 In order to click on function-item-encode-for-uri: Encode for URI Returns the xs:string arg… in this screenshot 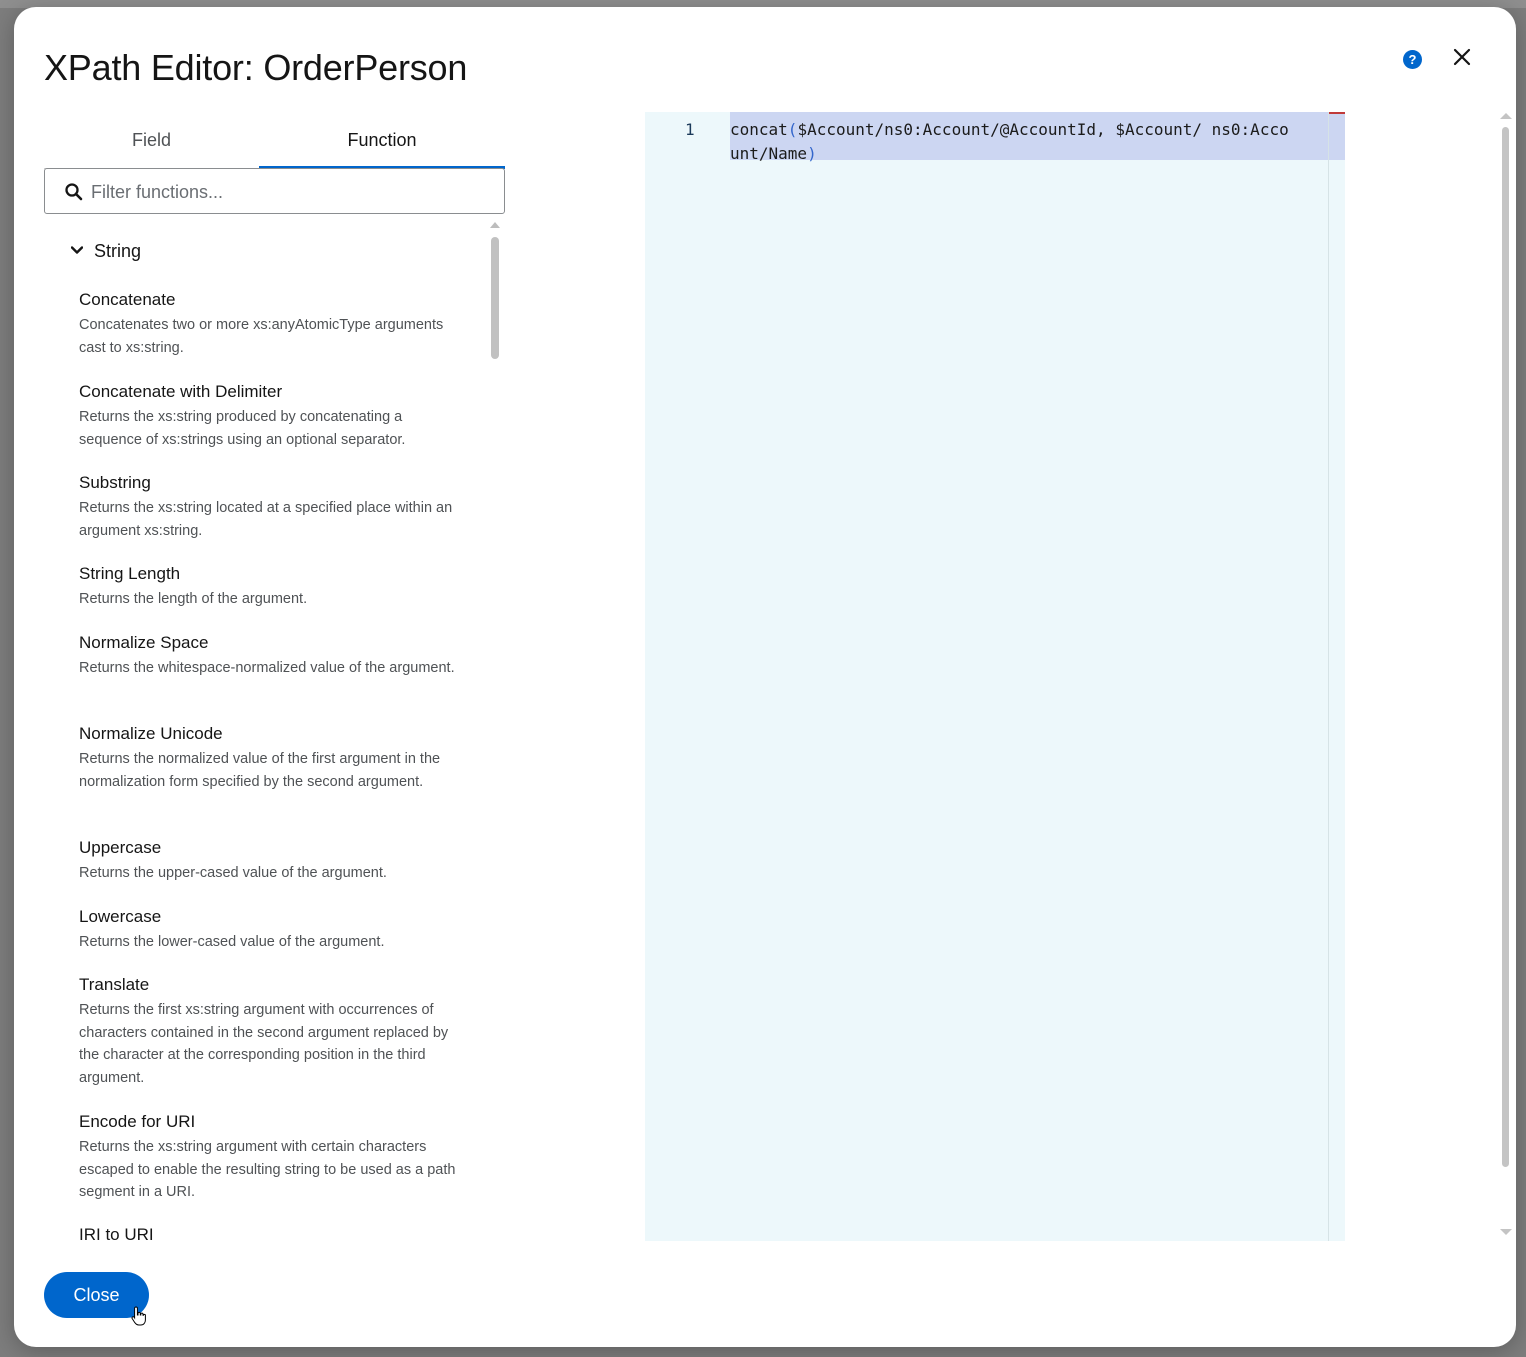, I will do `click(269, 1157)`.